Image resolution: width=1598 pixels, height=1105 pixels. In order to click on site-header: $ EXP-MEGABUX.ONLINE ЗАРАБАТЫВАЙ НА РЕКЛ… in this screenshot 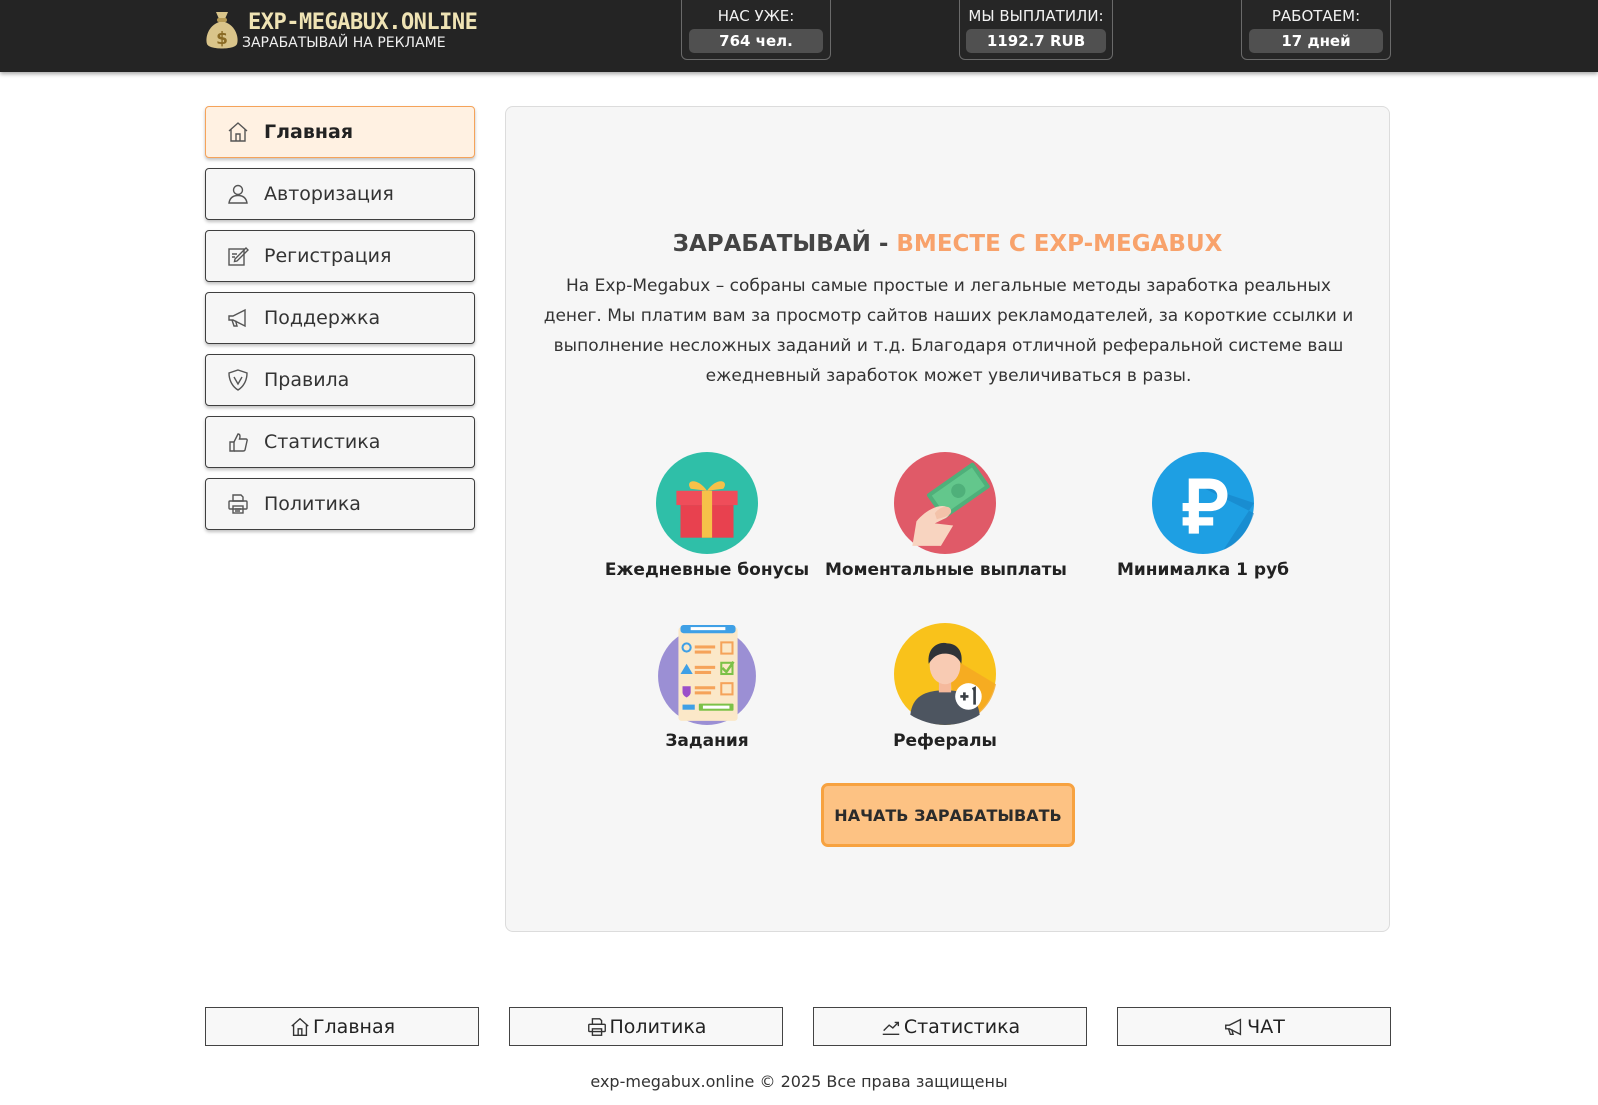, I will do `click(799, 36)`.